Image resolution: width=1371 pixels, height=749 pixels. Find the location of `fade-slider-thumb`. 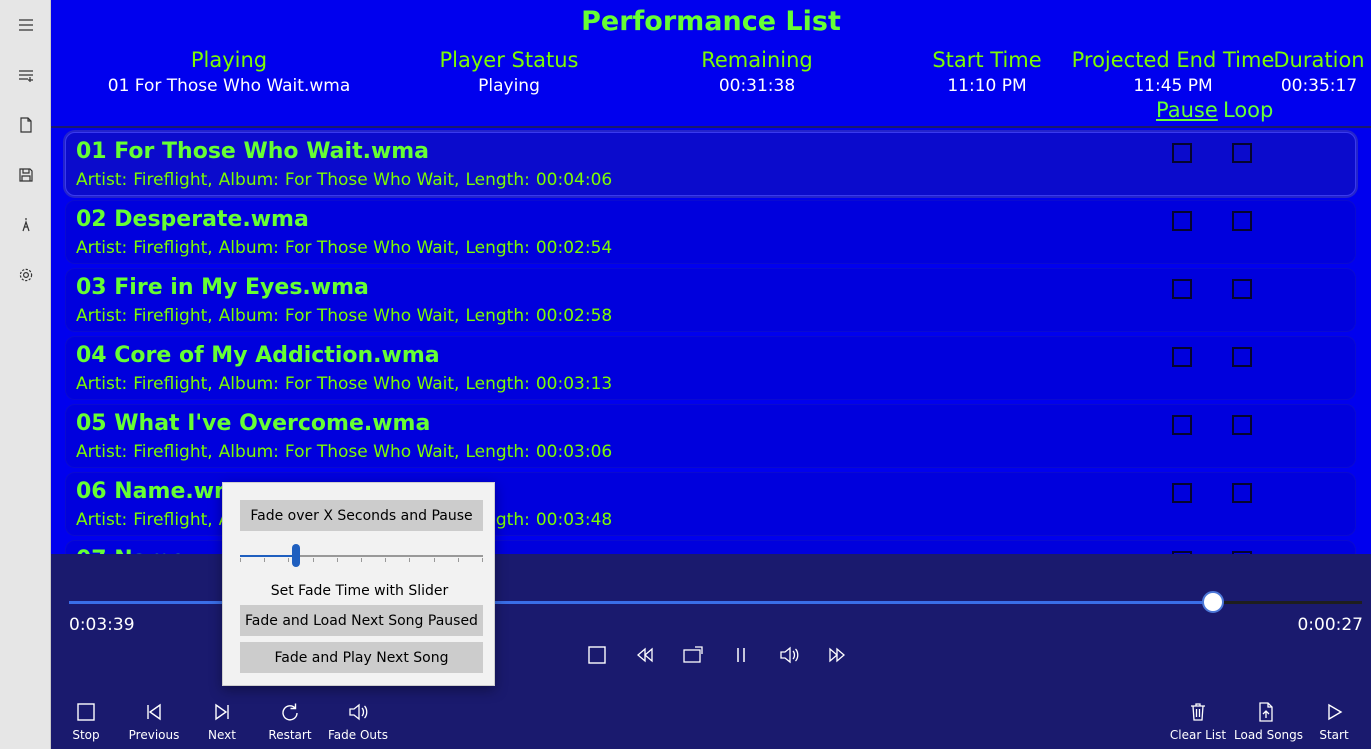

fade-slider-thumb is located at coordinates (295, 555).